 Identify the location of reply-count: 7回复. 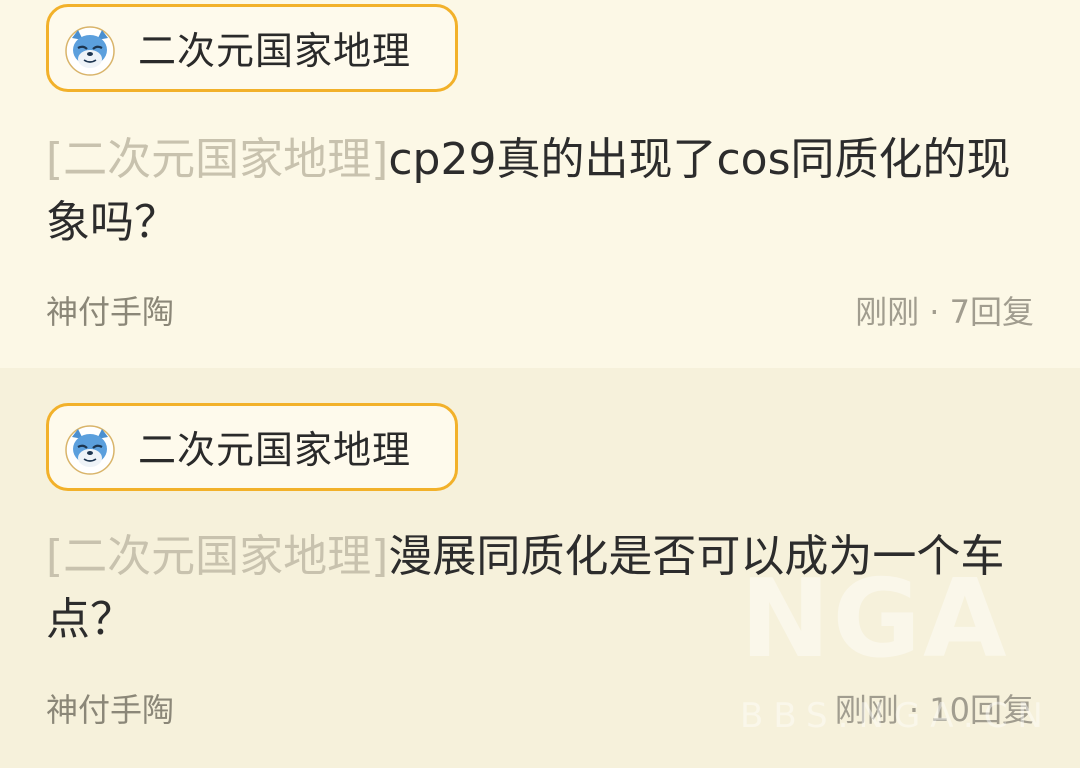
(991, 312).